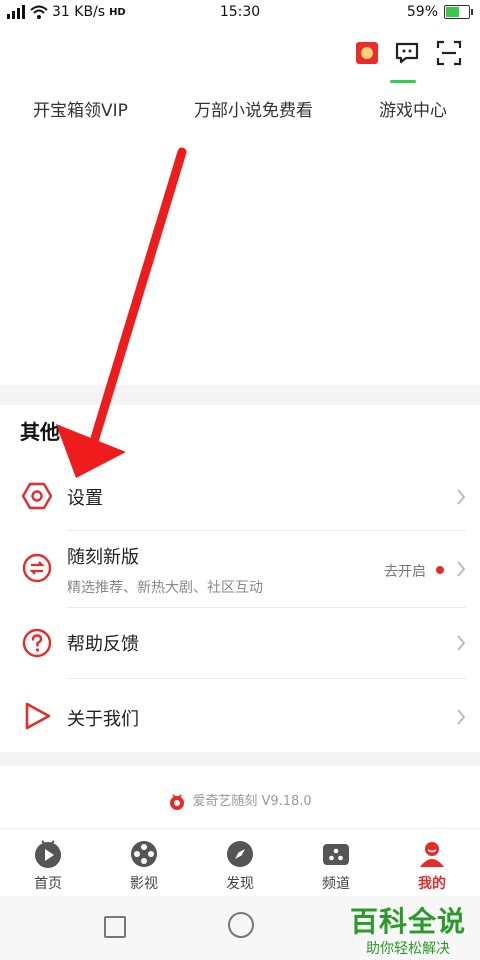 The height and width of the screenshot is (960, 480). I want to click on help-icon, so click(37, 643).